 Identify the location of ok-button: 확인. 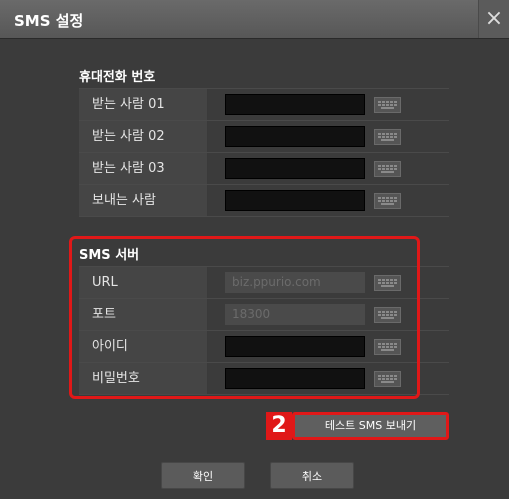
(203, 475).